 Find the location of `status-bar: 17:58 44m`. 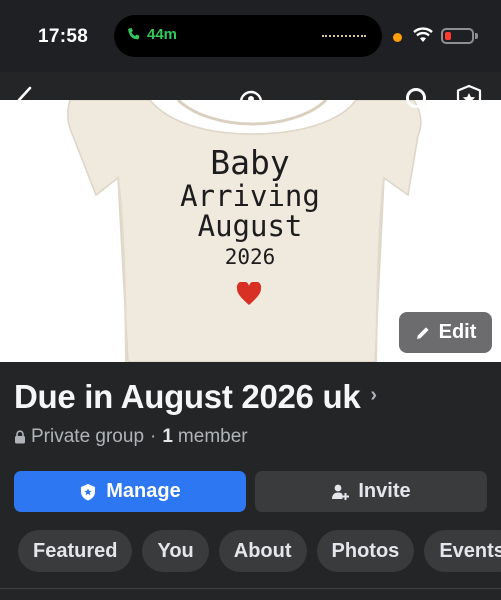

status-bar: 17:58 44m is located at coordinates (250, 36).